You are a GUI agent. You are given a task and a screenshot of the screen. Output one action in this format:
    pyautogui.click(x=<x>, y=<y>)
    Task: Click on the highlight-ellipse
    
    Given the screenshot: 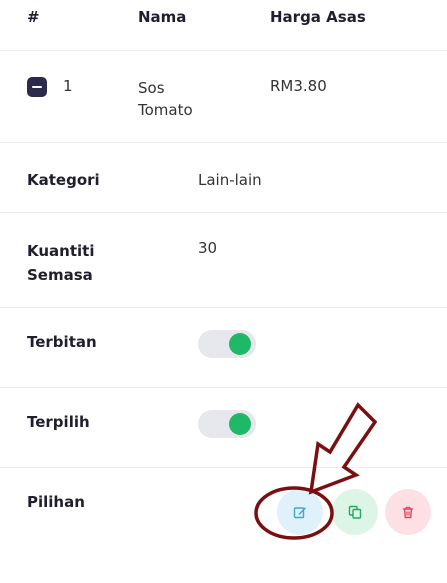 What is the action you would take?
    pyautogui.click(x=294, y=513)
    